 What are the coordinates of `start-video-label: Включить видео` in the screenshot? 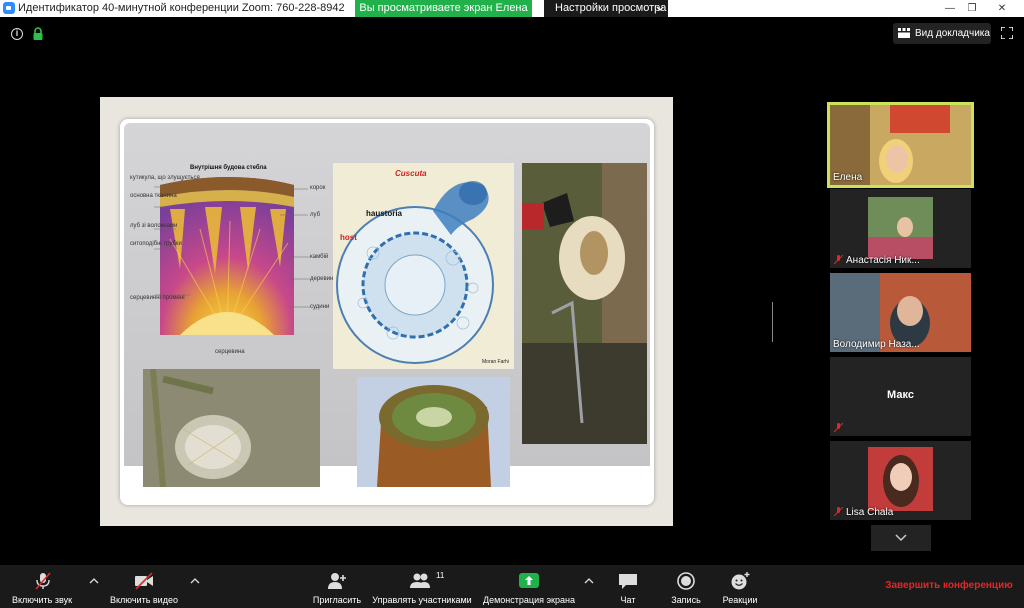 It's located at (144, 600).